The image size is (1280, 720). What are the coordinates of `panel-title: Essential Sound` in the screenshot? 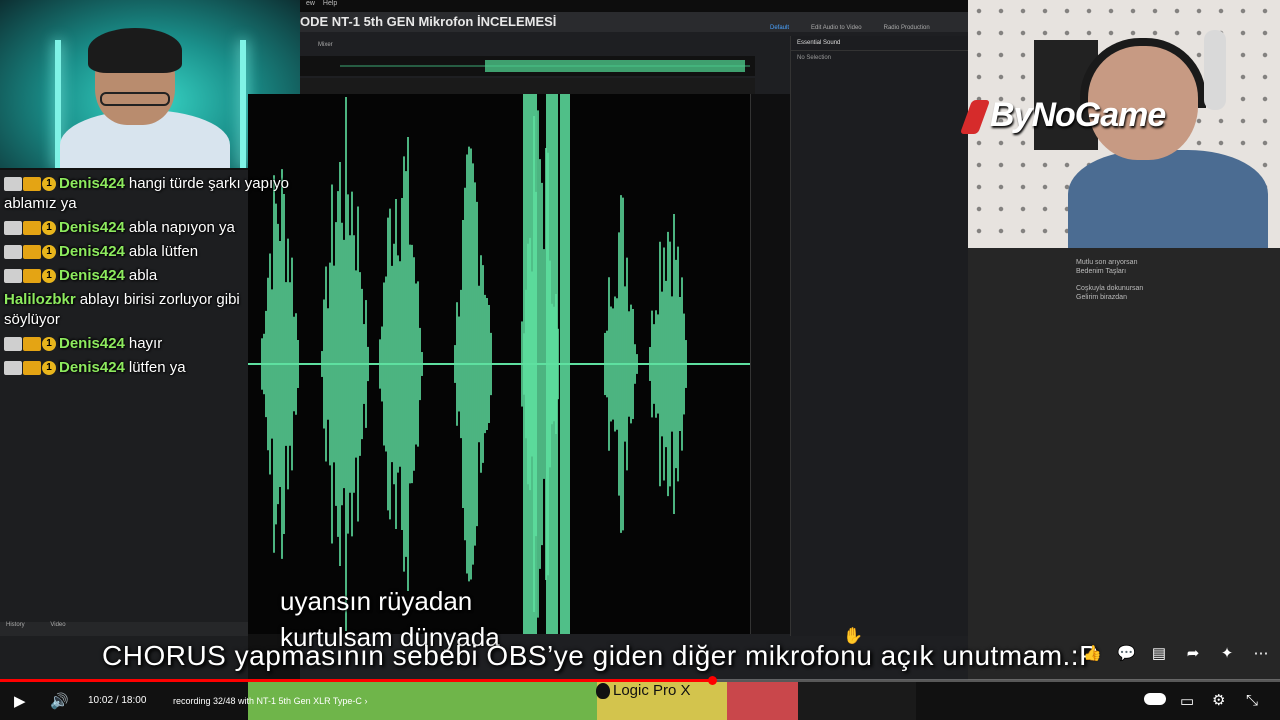 It's located at (880, 43).